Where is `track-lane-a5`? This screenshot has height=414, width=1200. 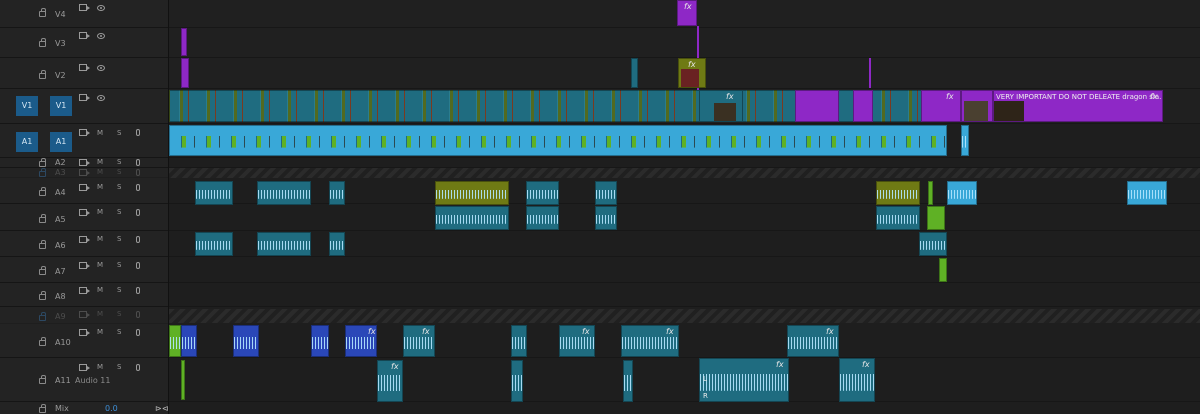 track-lane-a5 is located at coordinates (684, 217).